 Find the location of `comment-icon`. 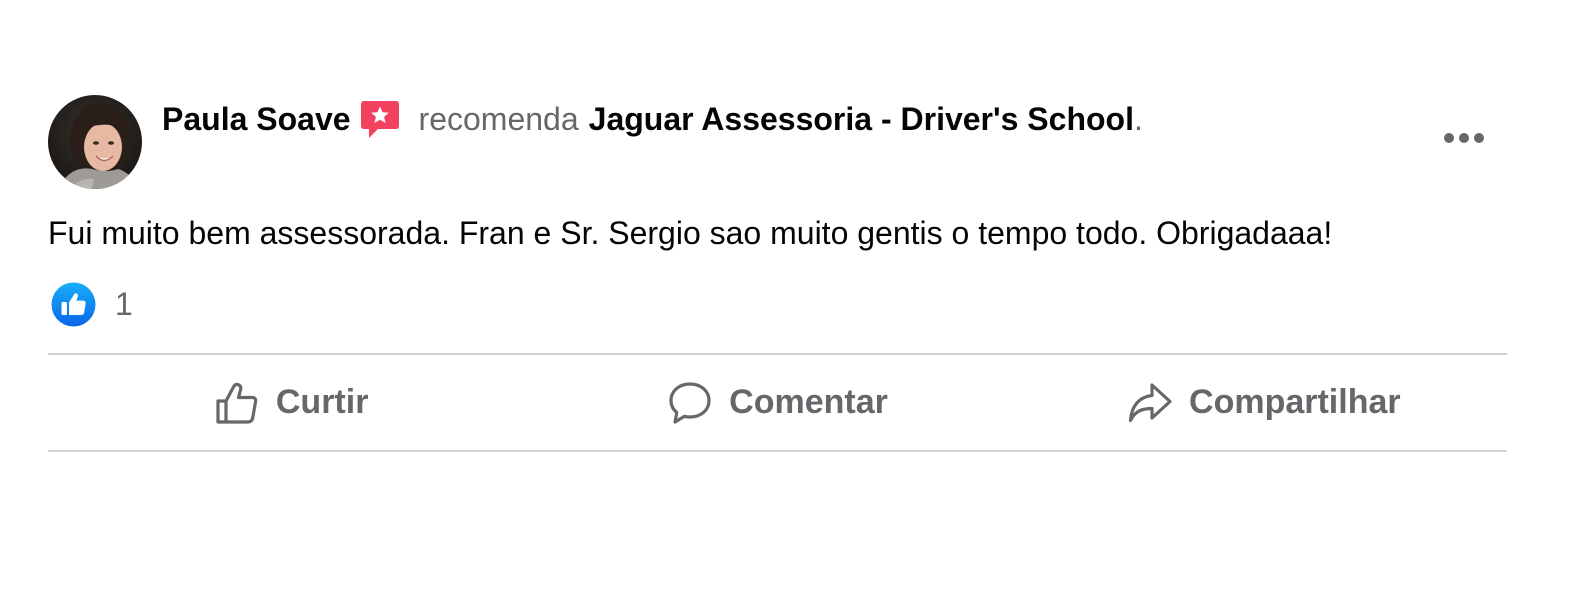

comment-icon is located at coordinates (690, 402).